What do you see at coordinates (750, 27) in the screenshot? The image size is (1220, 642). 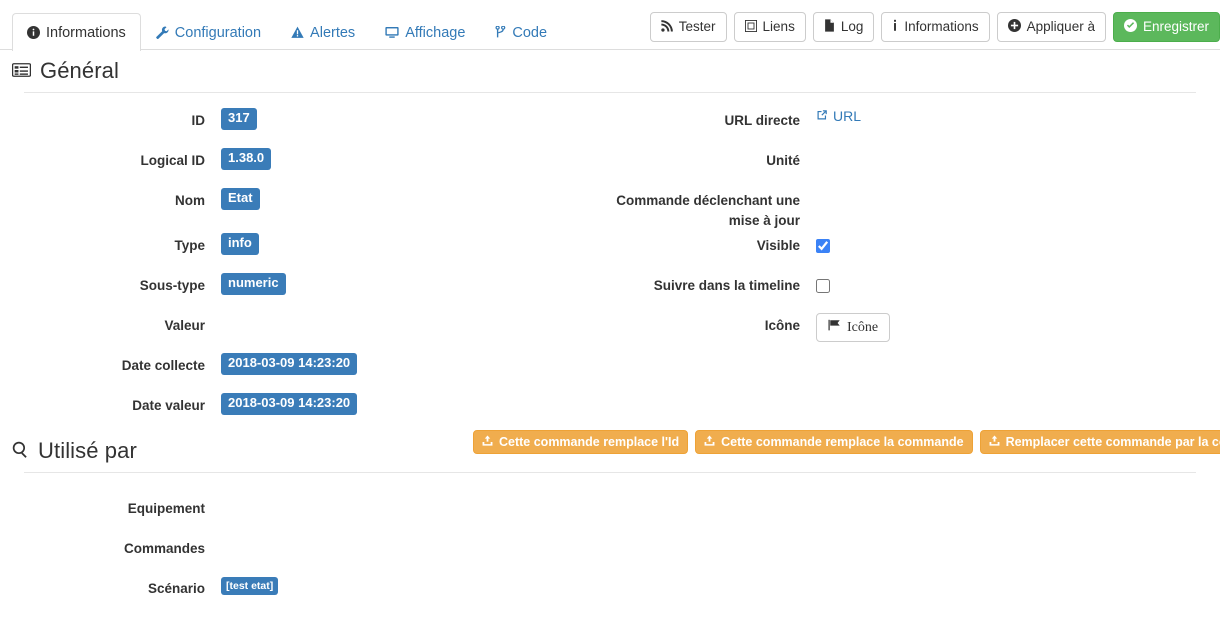 I see `sitemap-icon` at bounding box center [750, 27].